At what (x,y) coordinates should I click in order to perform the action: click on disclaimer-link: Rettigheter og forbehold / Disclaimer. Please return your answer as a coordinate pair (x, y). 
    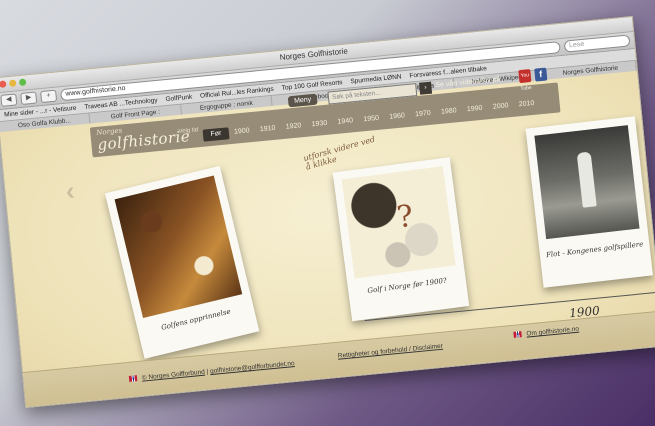
    Looking at the image, I should click on (391, 351).